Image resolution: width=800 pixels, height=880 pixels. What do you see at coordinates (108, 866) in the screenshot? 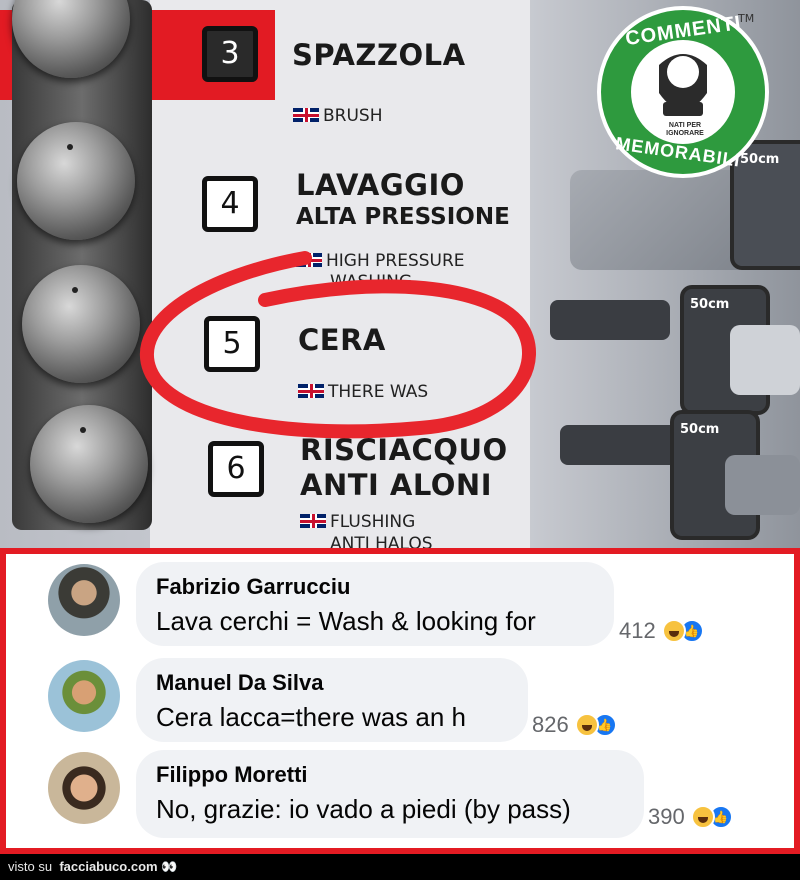
I see `footer-site-link: facciabuco.com` at bounding box center [108, 866].